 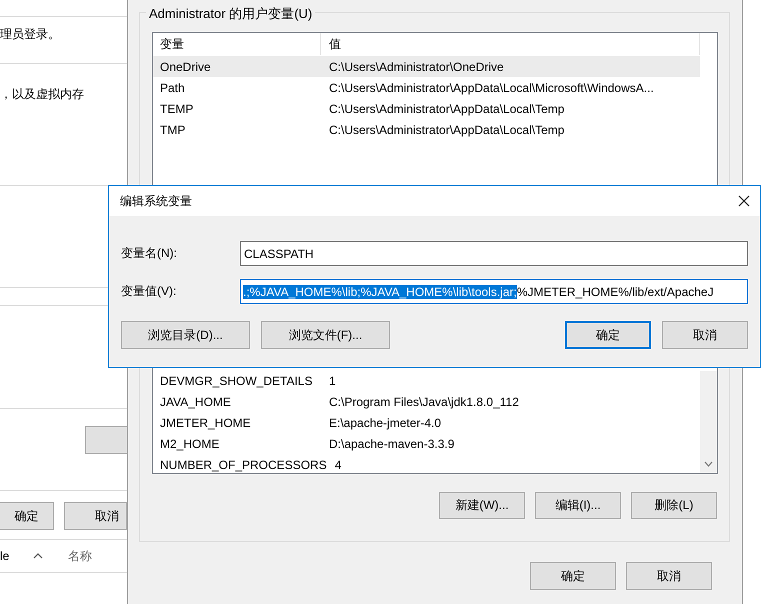 I want to click on variable-value: E:\apache-jmeter-4.0, so click(x=385, y=423).